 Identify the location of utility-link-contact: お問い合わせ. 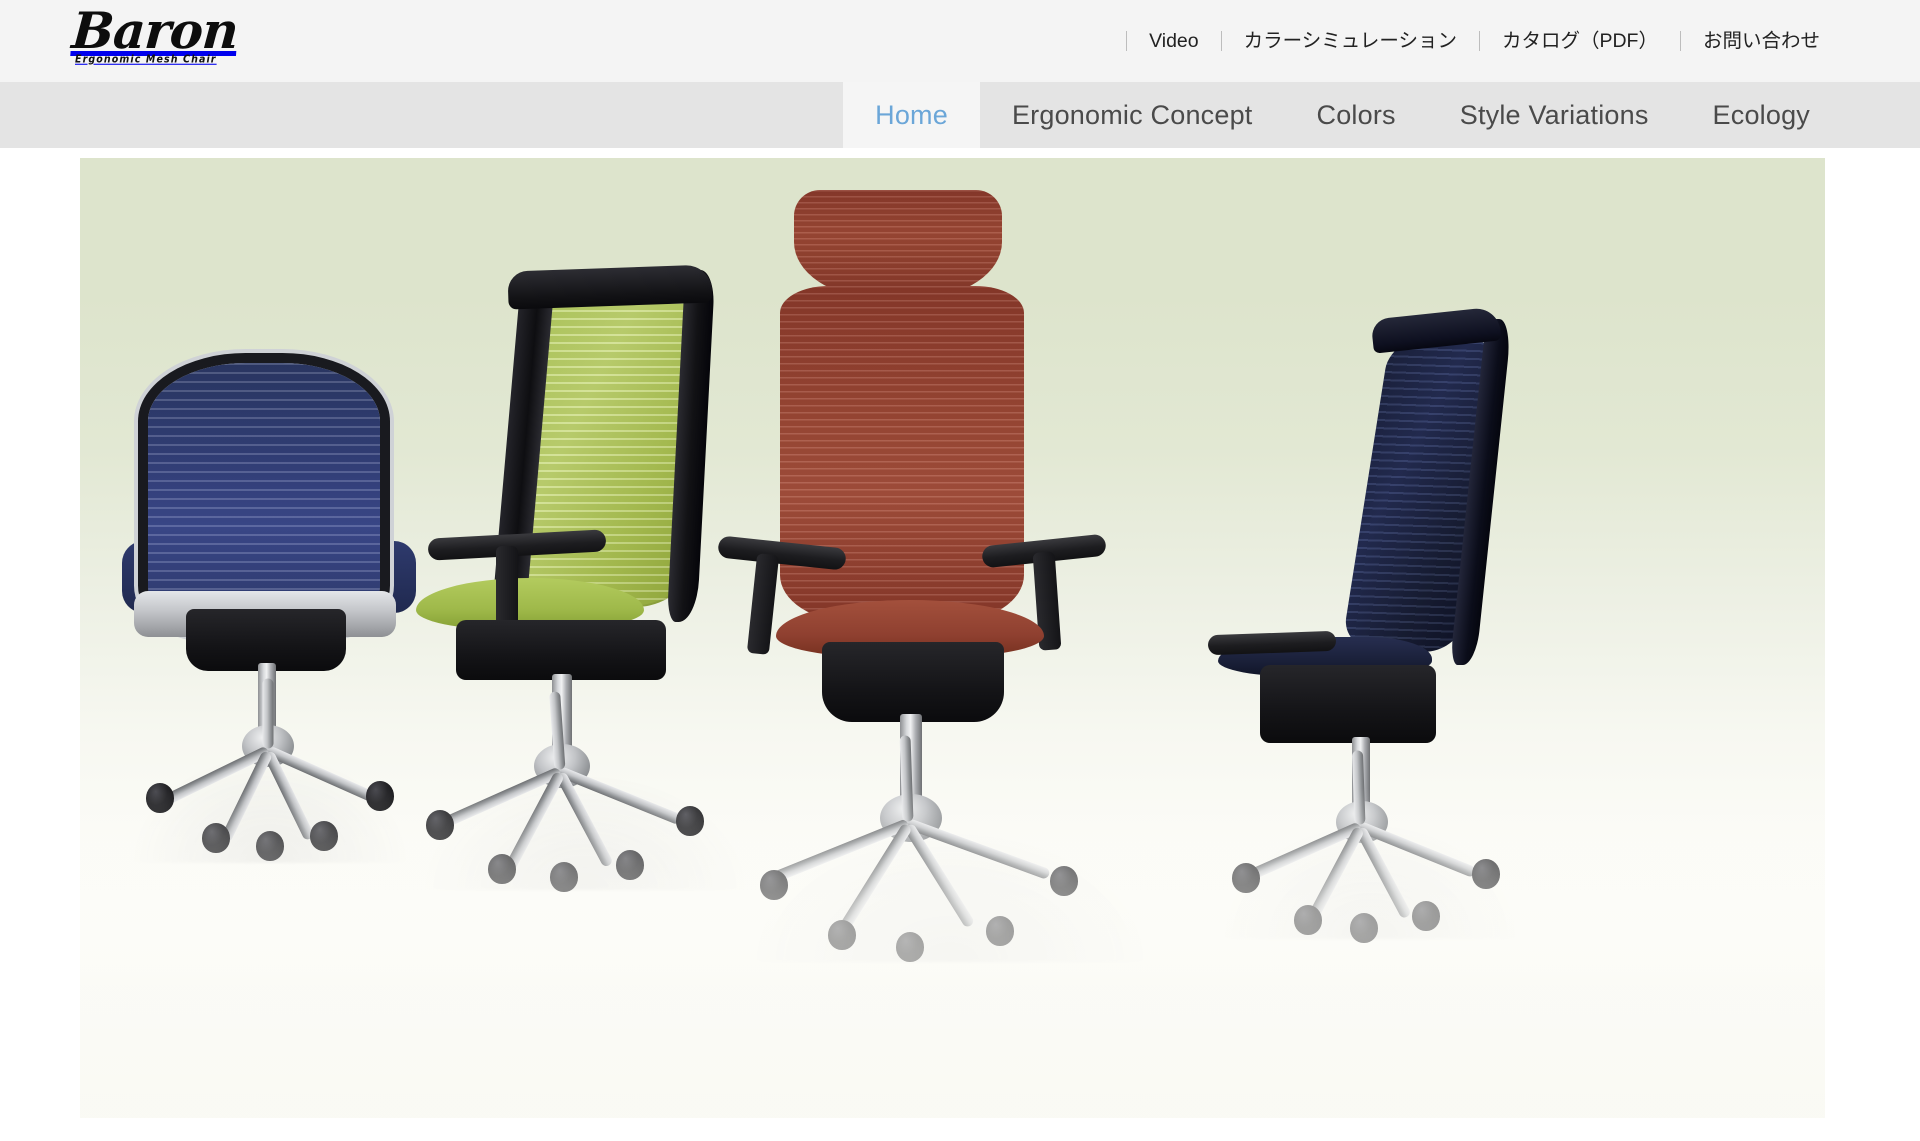
(1761, 41).